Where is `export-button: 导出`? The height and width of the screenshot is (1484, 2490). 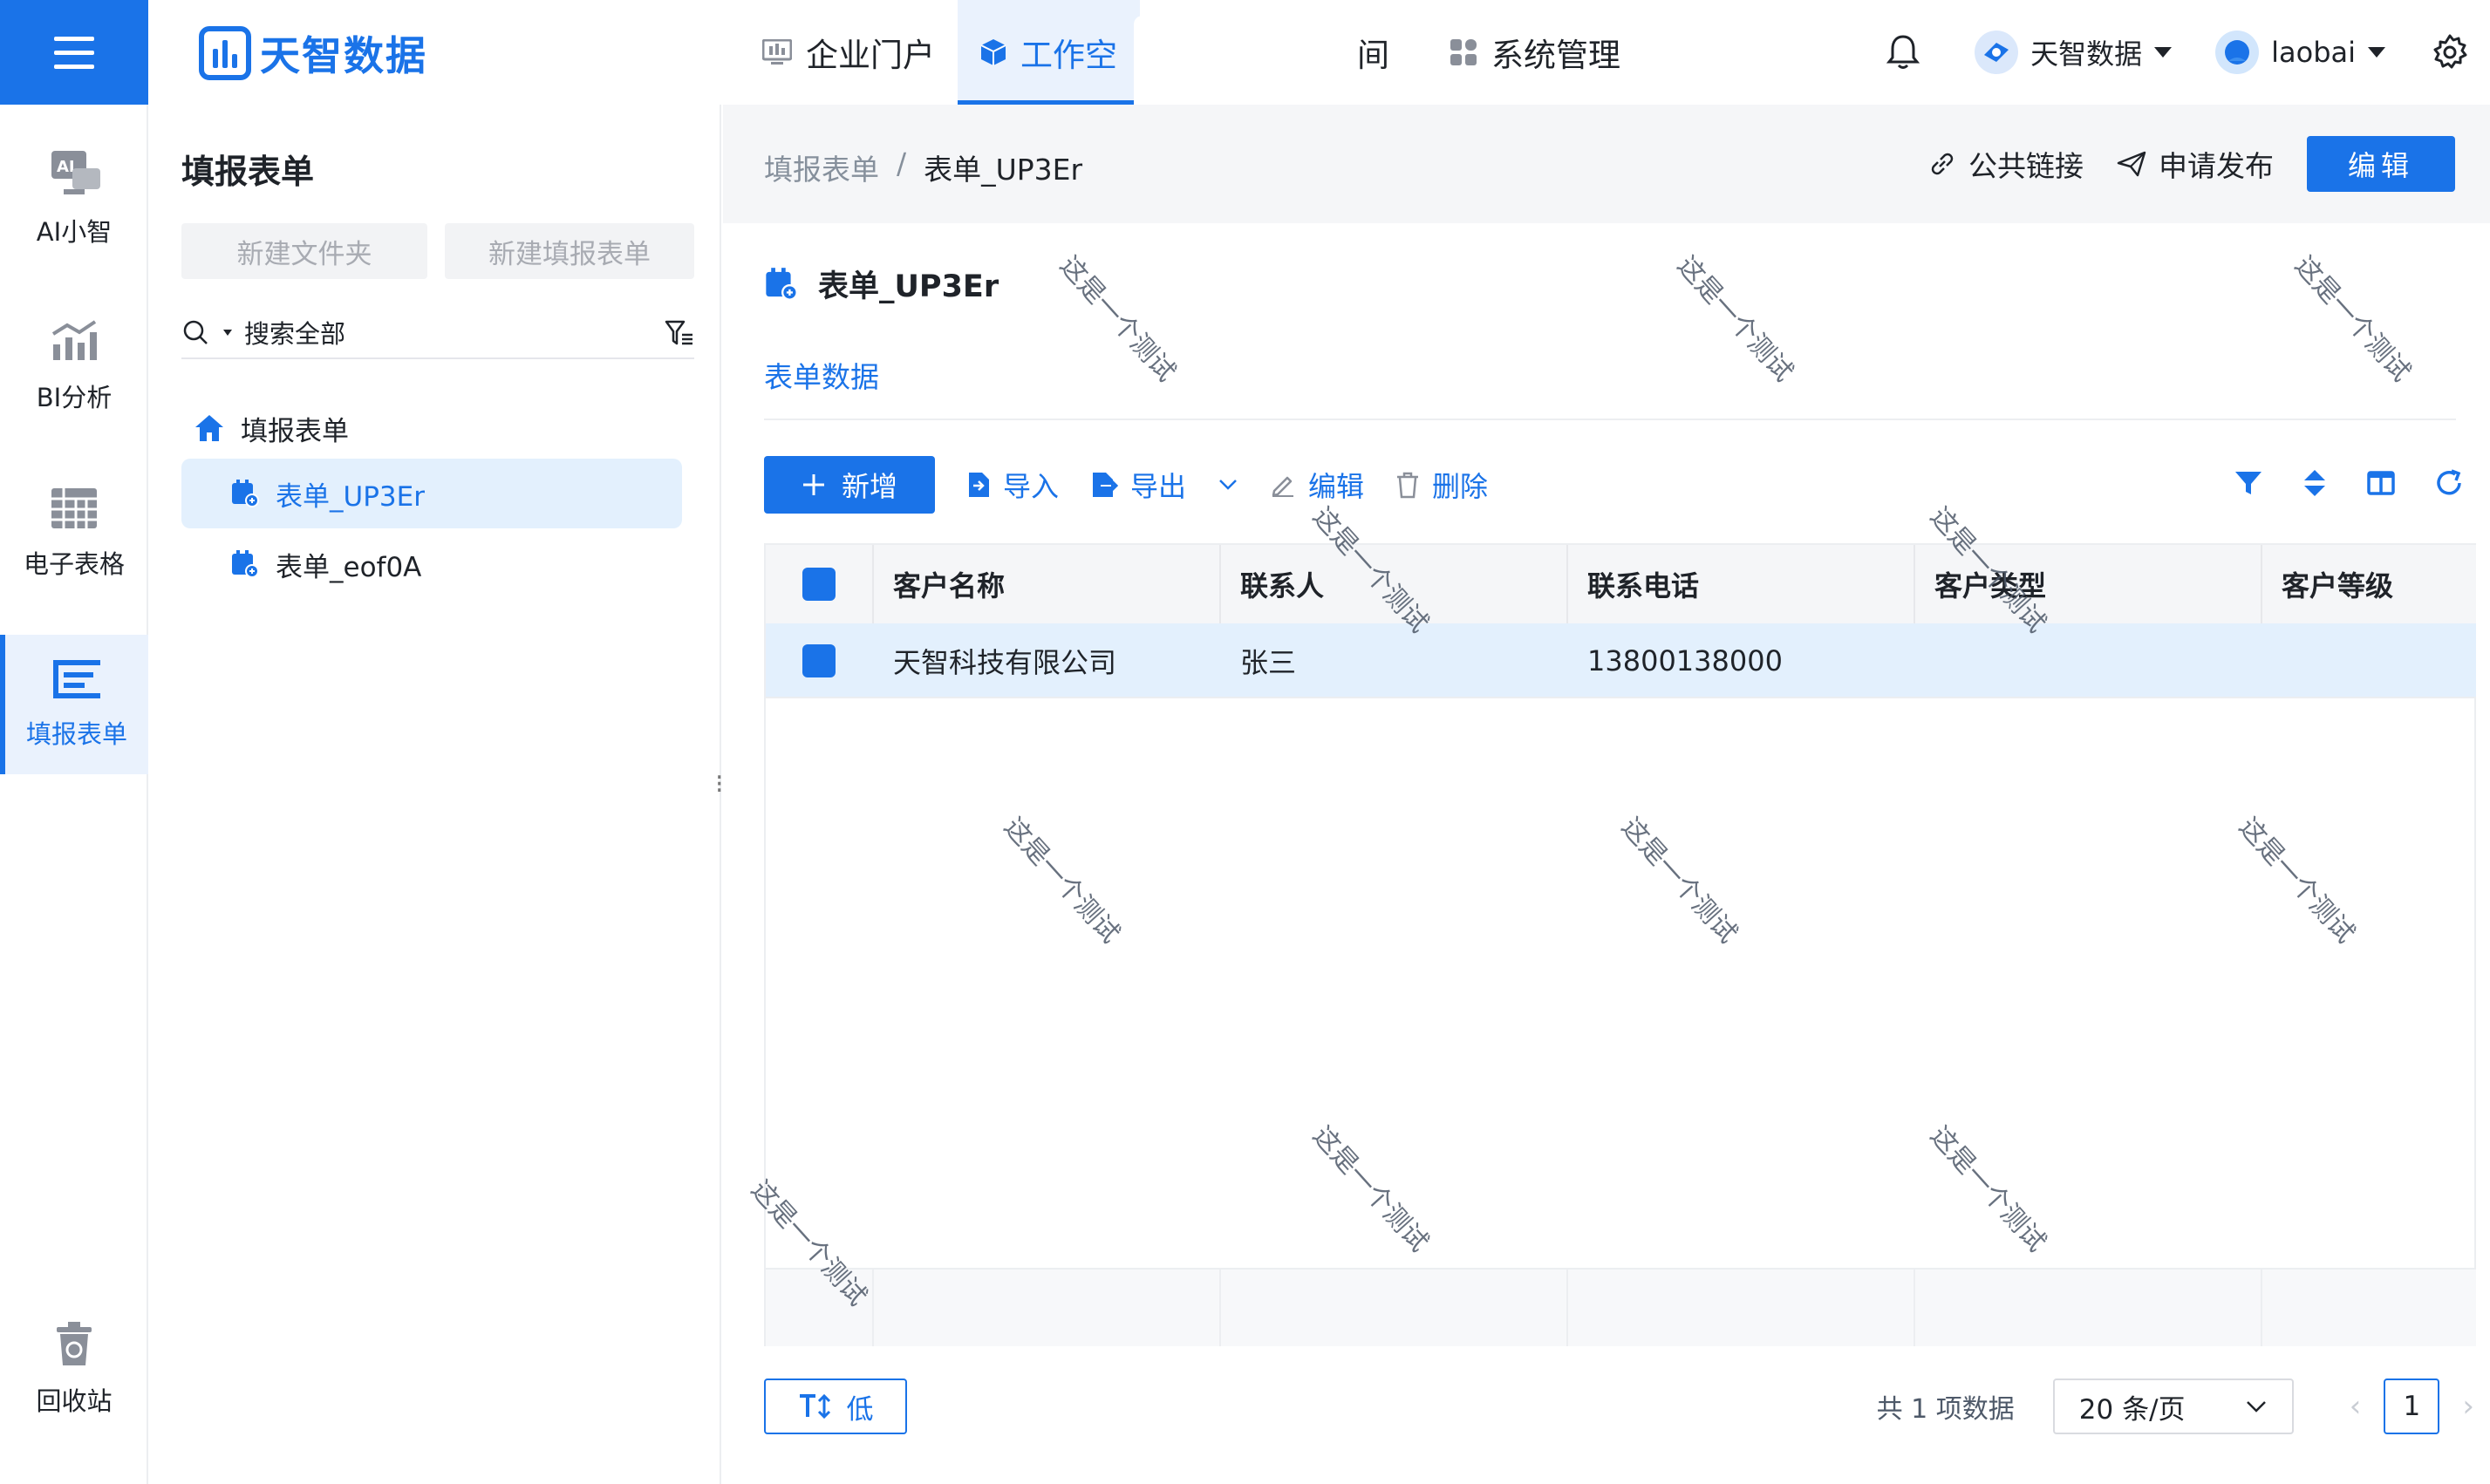 export-button: 导出 is located at coordinates (1164, 485).